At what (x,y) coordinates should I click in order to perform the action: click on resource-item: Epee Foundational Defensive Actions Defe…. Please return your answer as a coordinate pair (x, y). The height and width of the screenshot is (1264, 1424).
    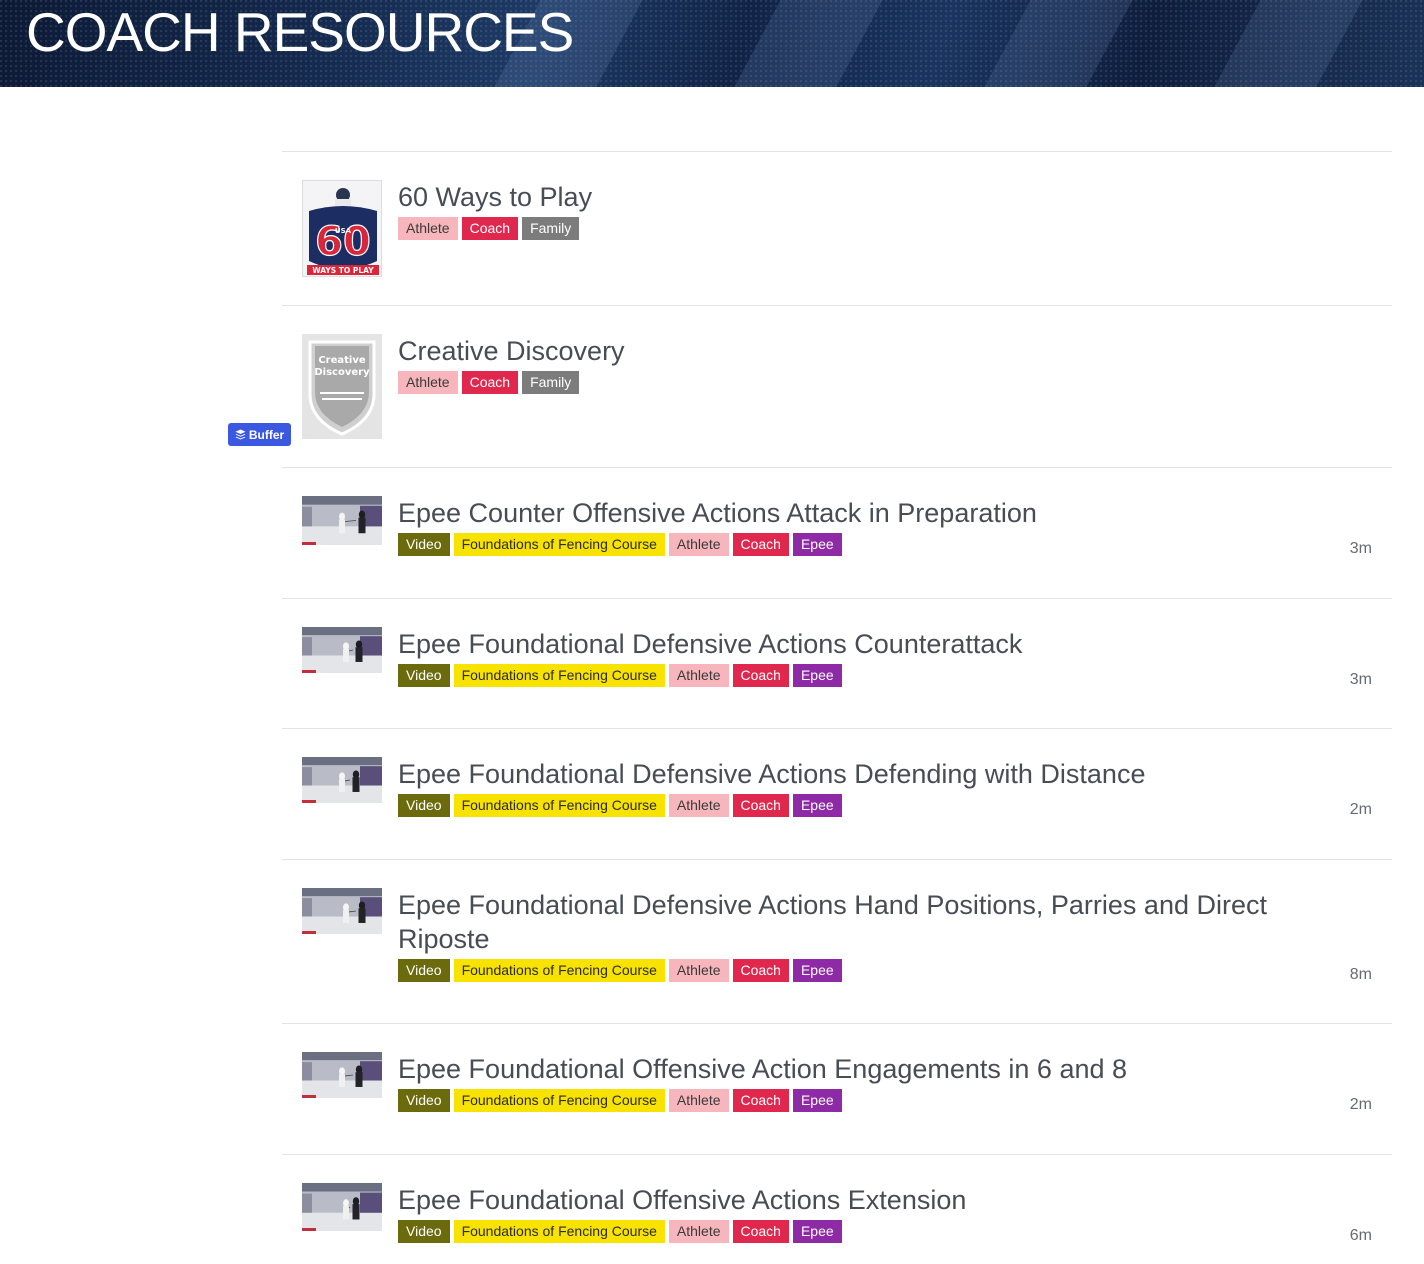
    Looking at the image, I should click on (837, 794).